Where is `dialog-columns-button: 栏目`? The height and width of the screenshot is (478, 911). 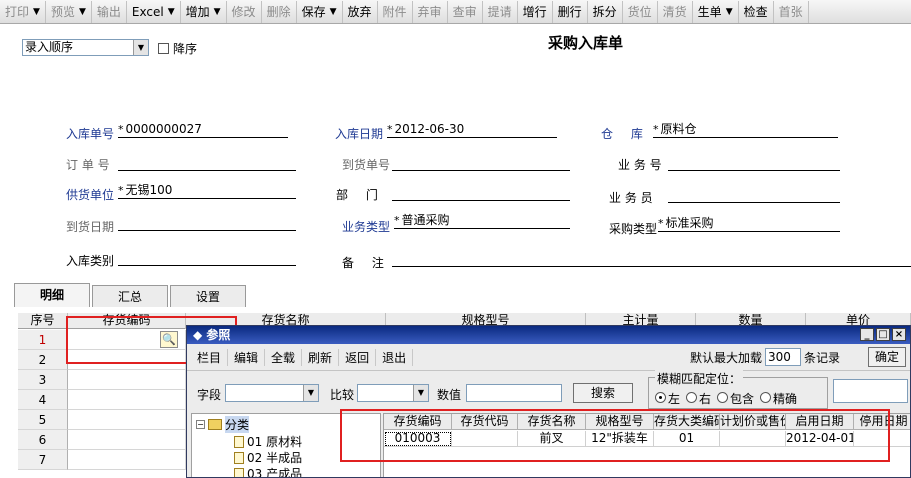
dialog-columns-button: 栏目 is located at coordinates (210, 357).